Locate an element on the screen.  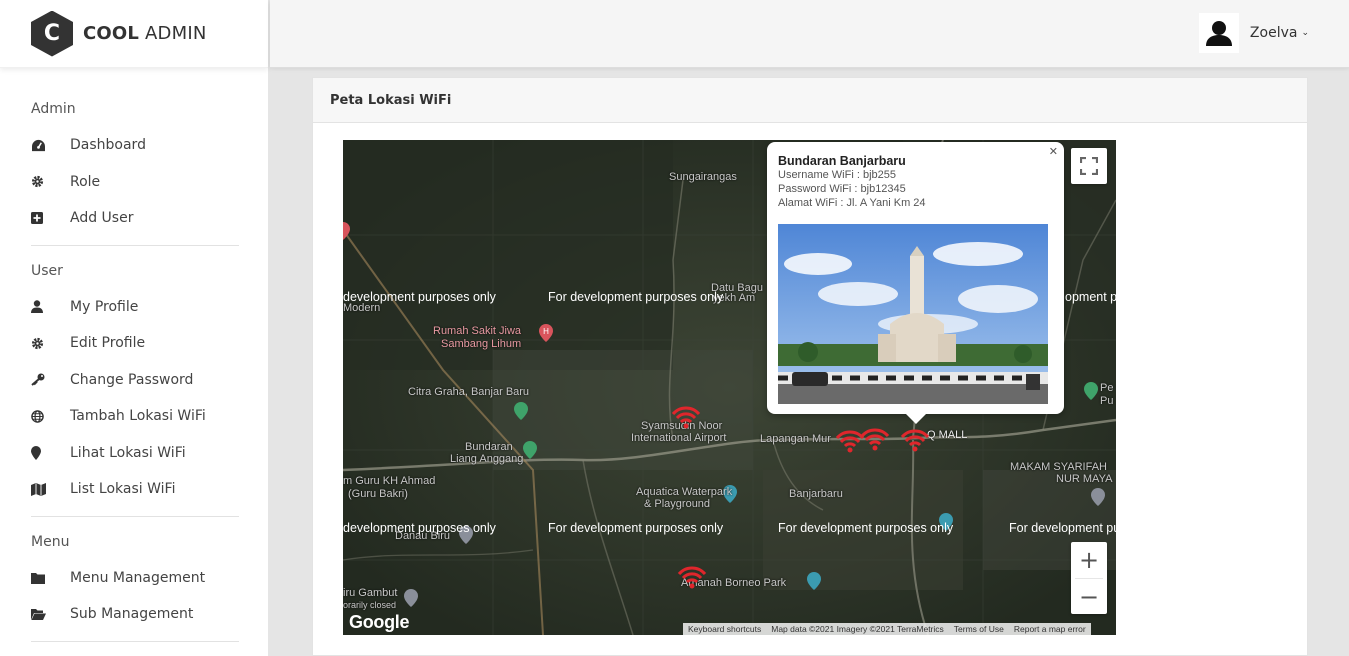
map-icon is located at coordinates (40, 489).